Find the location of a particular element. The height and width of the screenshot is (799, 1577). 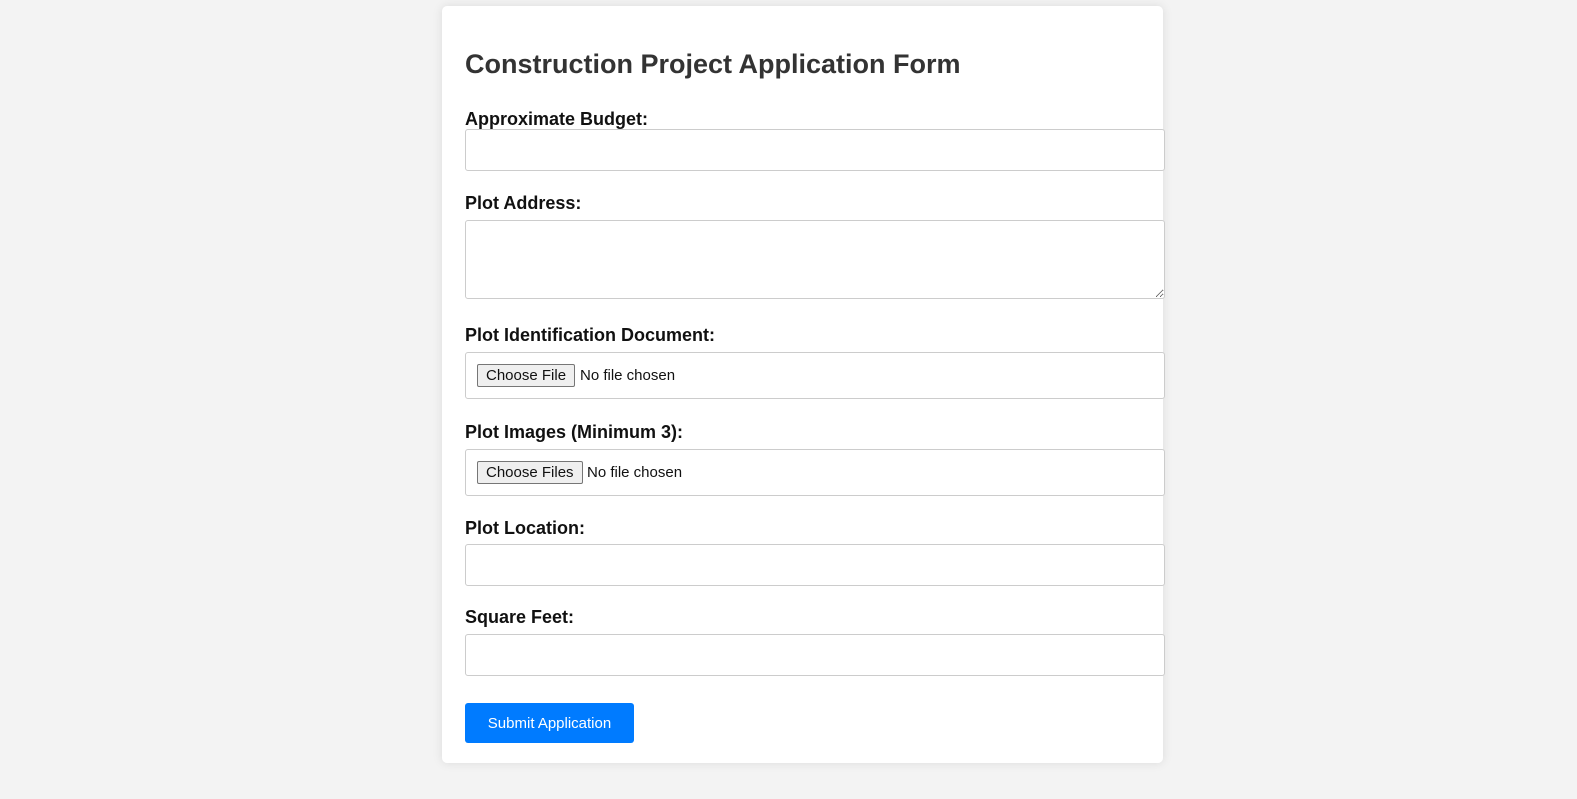

form-title: Construction Project Application Form is located at coordinates (713, 64).